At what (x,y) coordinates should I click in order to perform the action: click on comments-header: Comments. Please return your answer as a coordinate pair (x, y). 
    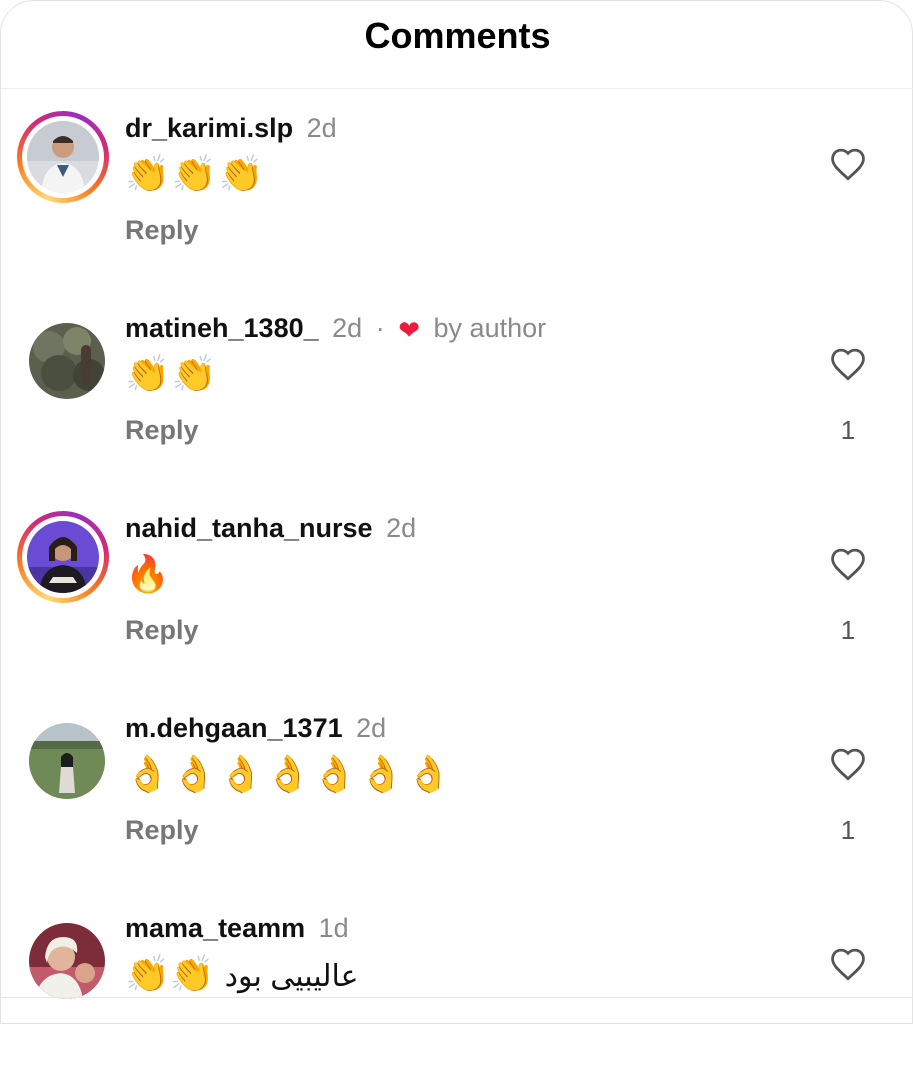
    Looking at the image, I should click on (457, 45).